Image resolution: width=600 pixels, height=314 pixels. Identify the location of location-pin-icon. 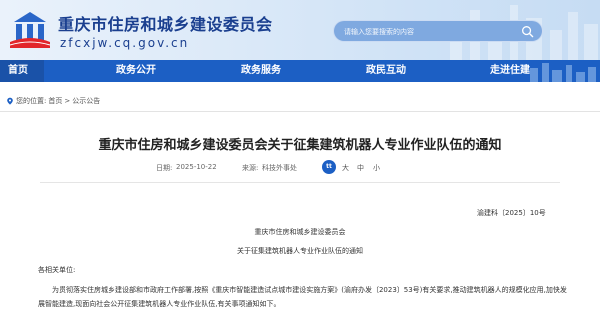
(10, 101).